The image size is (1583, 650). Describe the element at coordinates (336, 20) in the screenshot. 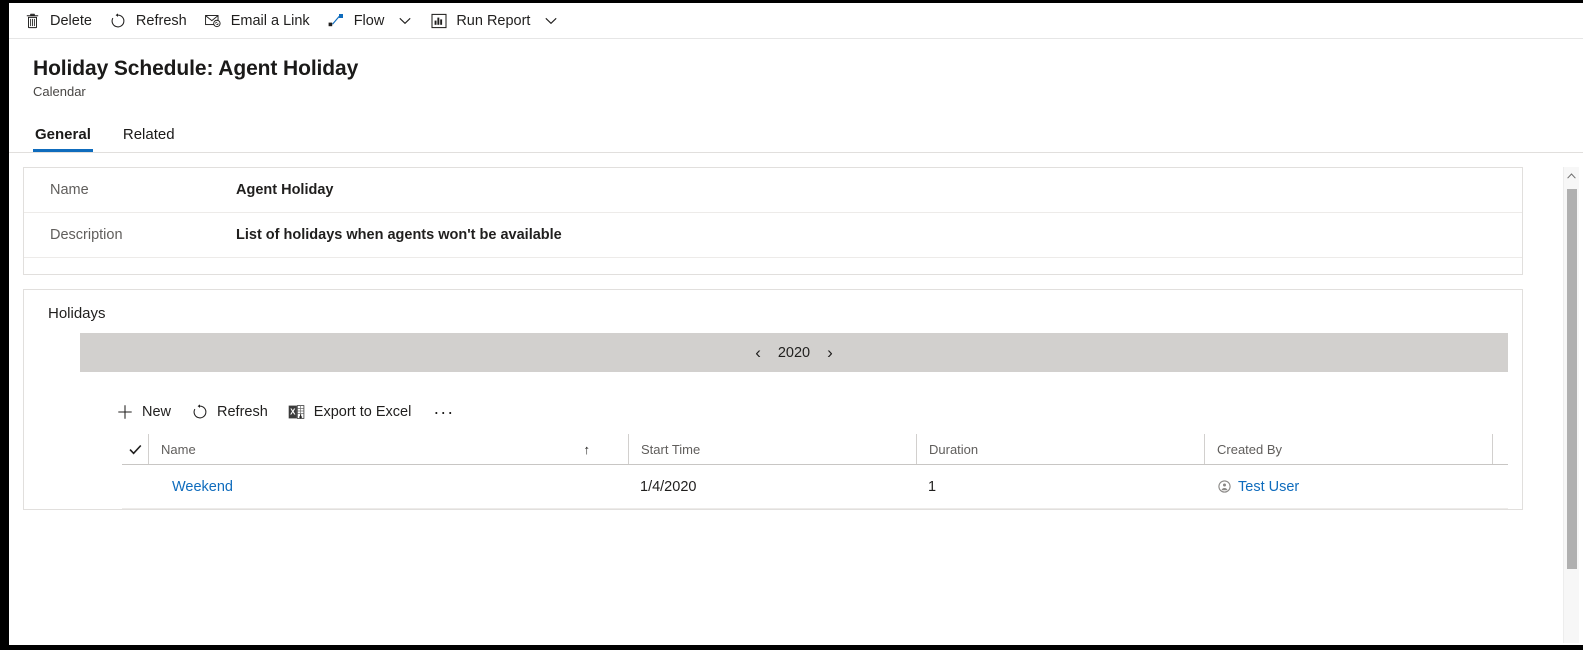

I see `flow-icon` at that location.